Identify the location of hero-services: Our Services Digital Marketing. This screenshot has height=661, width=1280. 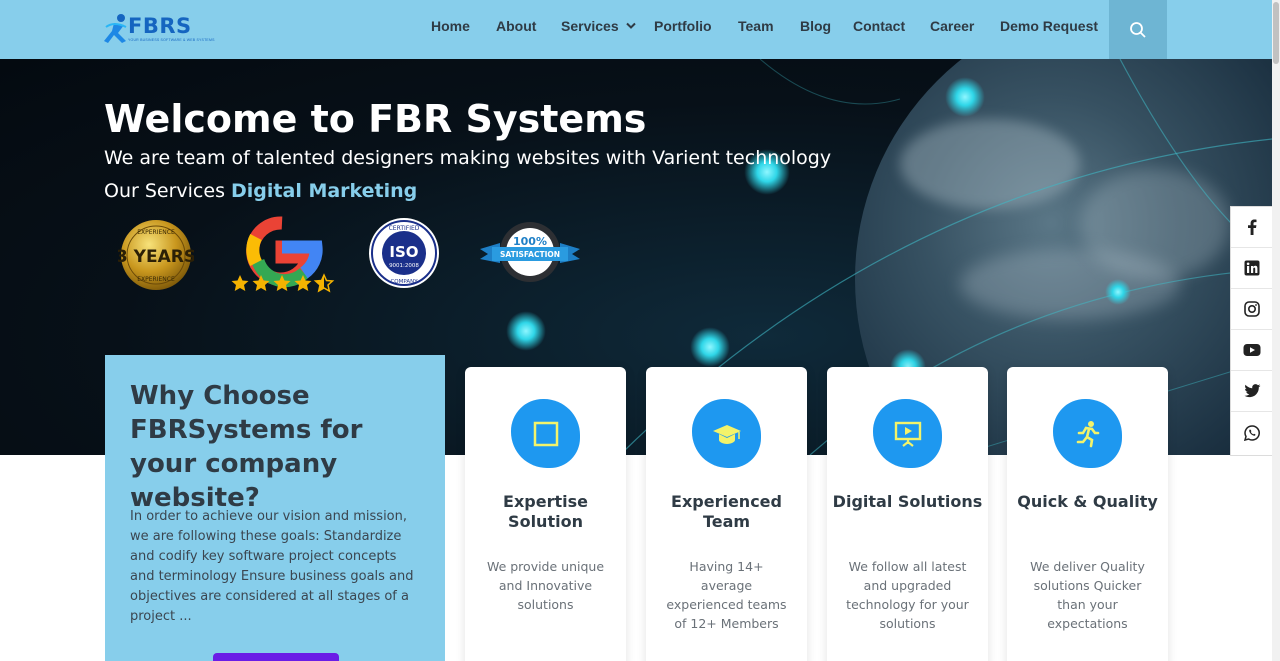
(260, 191).